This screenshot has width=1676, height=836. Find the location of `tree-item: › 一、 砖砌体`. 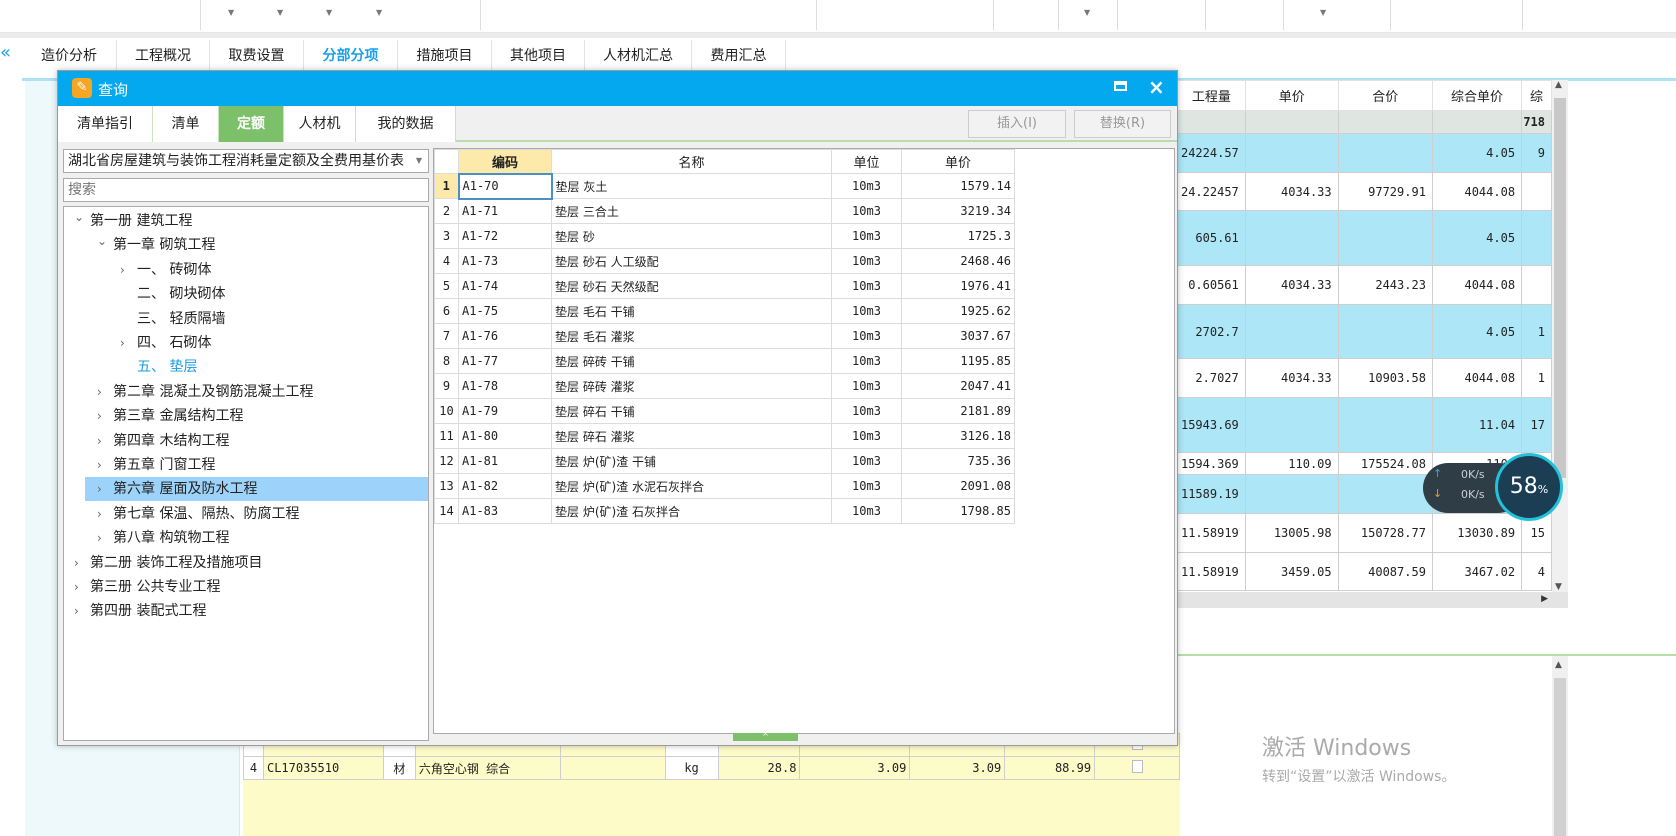

tree-item: › 一、 砖砌体 is located at coordinates (246, 270).